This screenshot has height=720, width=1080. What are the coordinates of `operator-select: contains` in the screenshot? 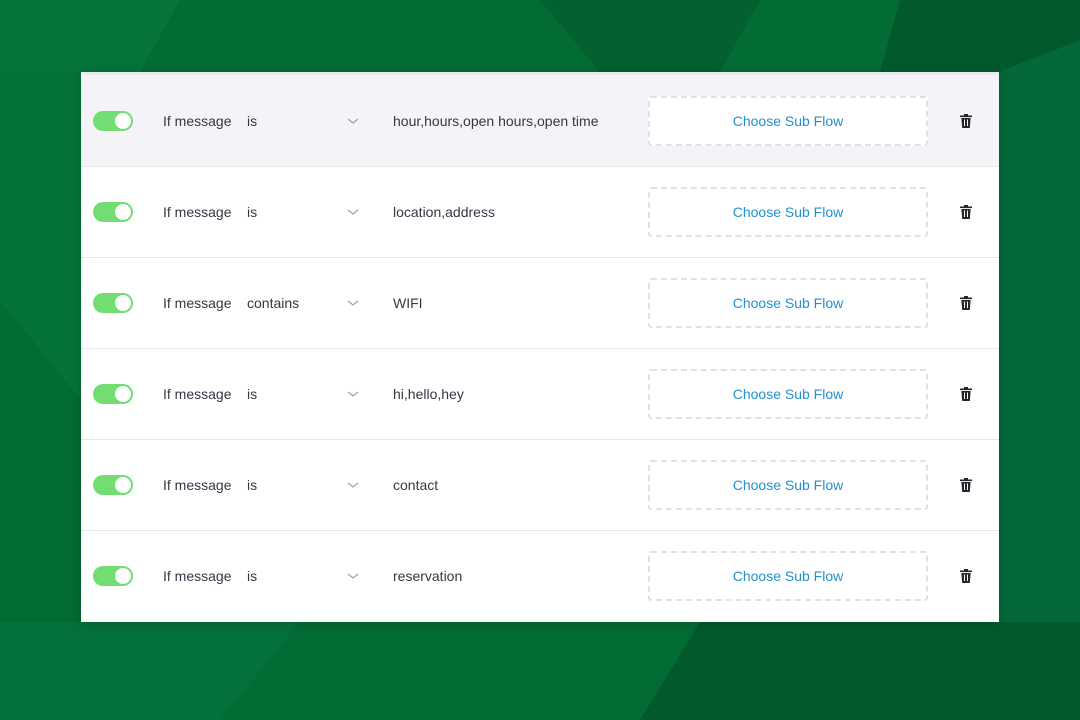 It's located at (303, 303).